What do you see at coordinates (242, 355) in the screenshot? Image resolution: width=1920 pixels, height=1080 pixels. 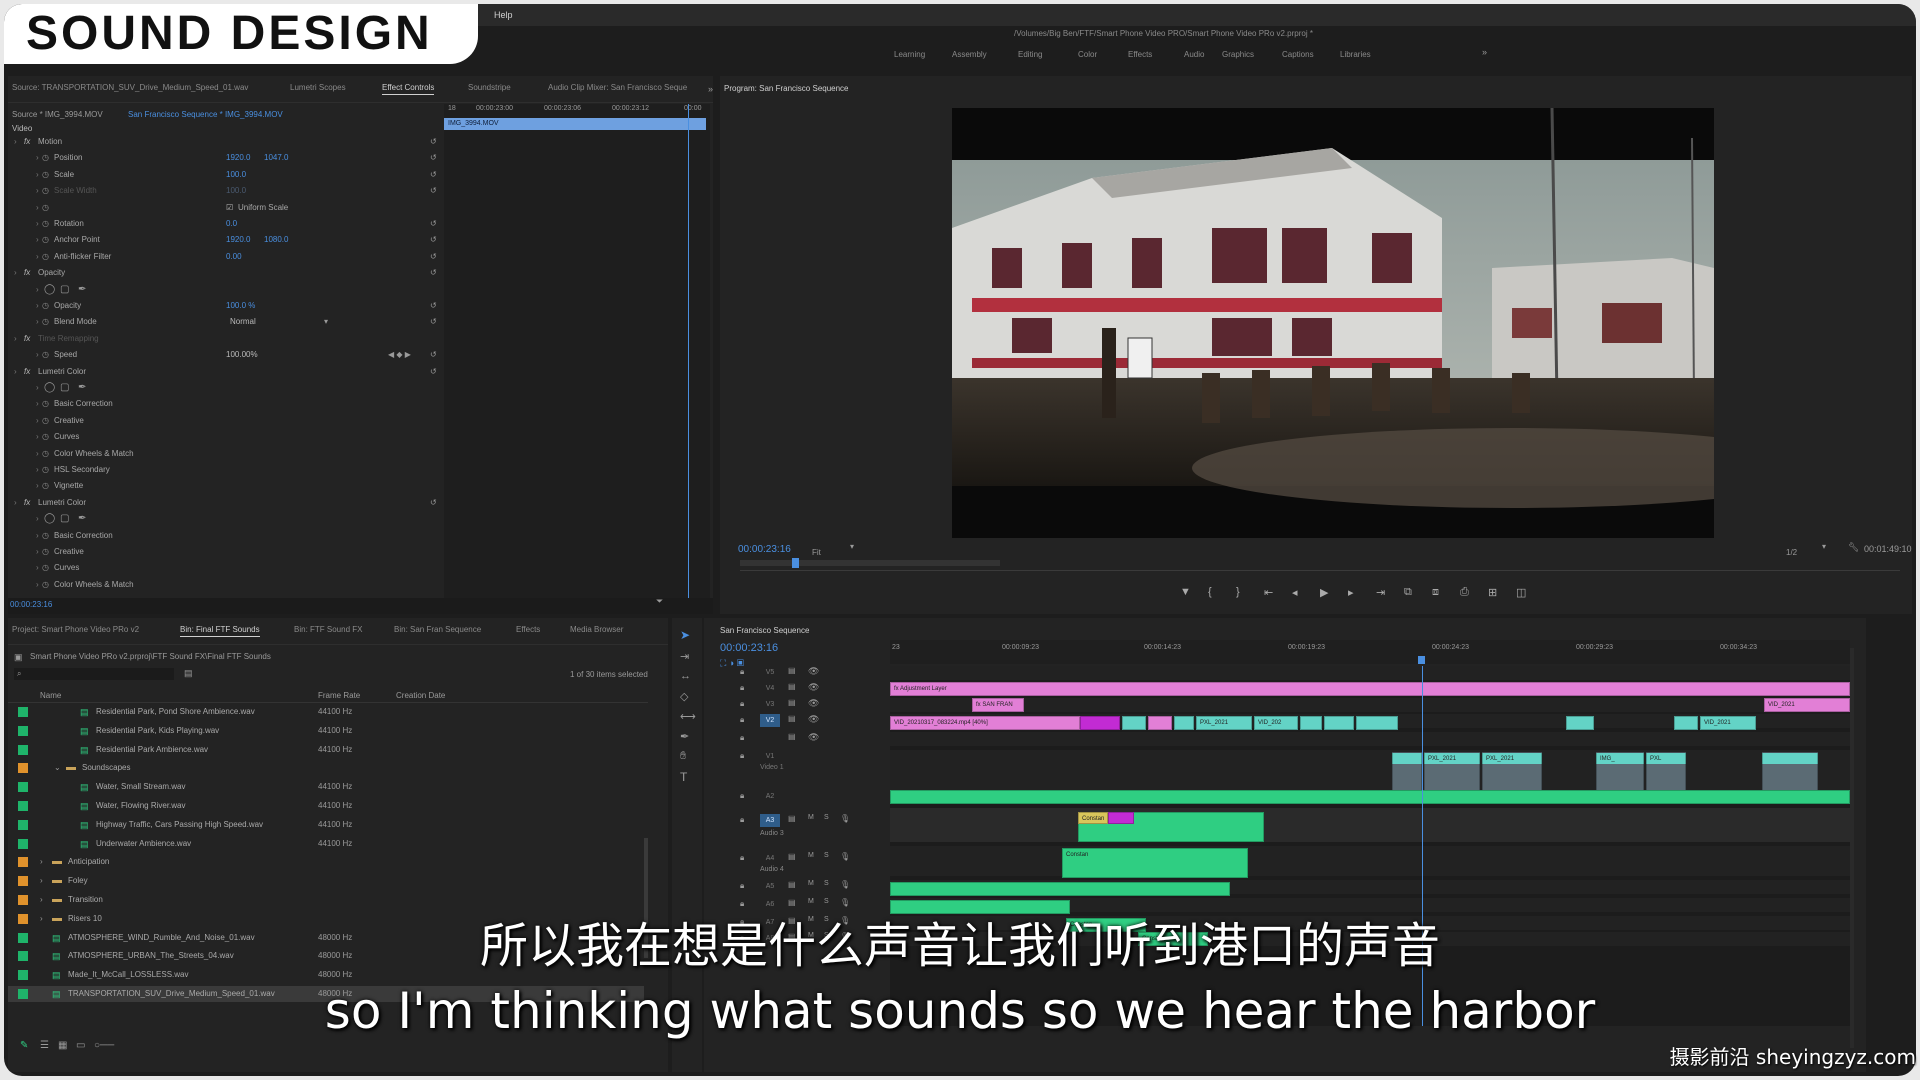 I see `effect-value: 100.00%` at bounding box center [242, 355].